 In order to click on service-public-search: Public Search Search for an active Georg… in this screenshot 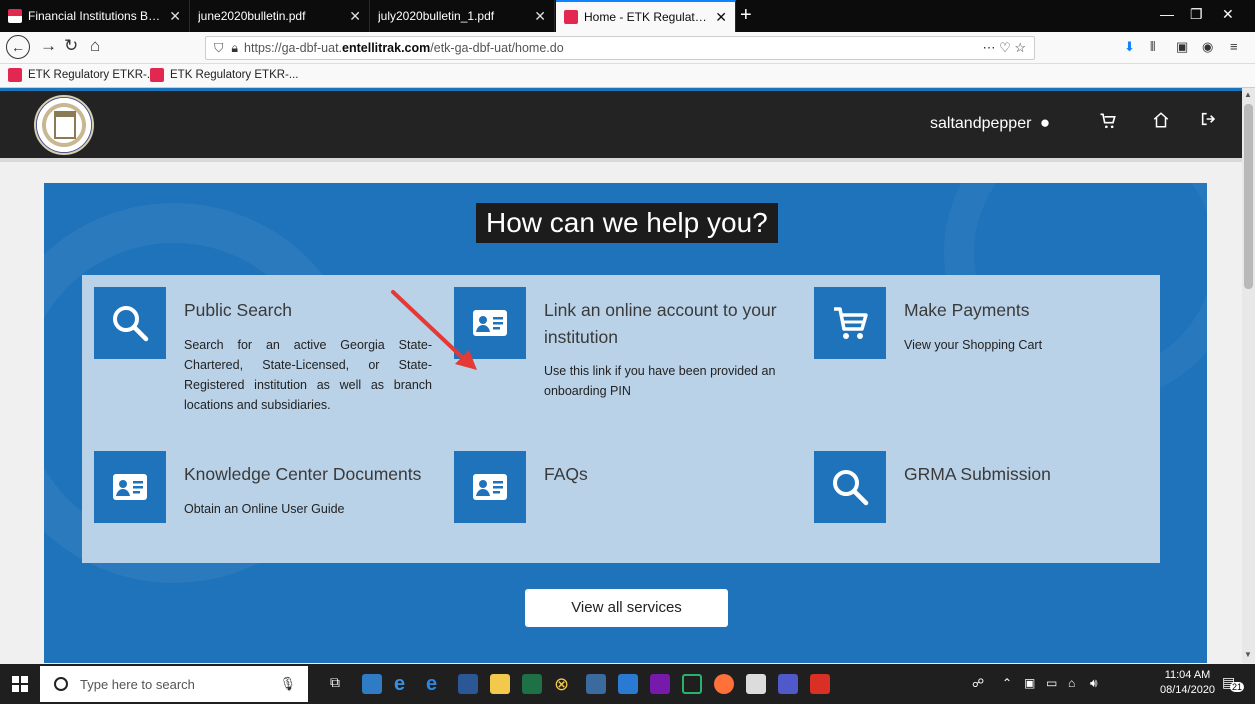, I will do `click(264, 352)`.